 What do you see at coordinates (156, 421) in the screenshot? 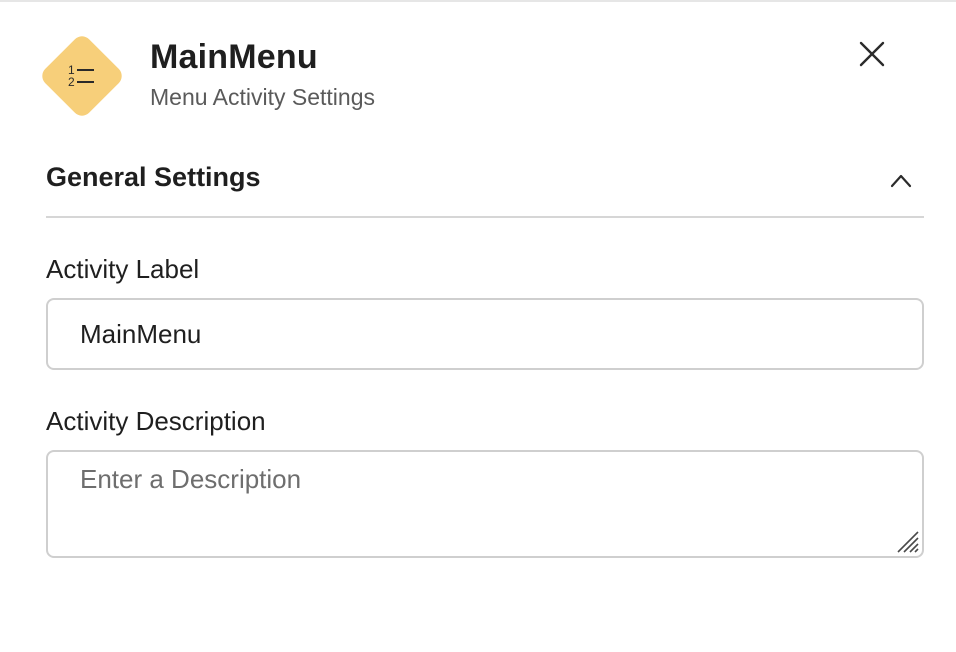
I see `activity-description-label: Activity Description` at bounding box center [156, 421].